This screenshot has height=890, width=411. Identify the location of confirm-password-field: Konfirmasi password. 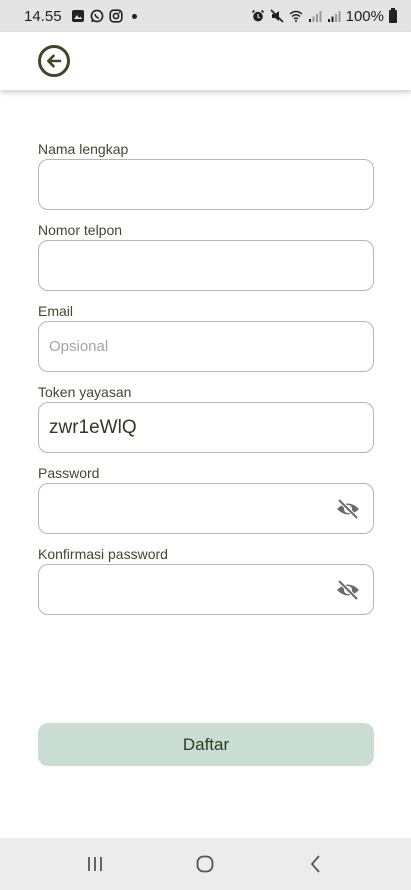
(206, 579).